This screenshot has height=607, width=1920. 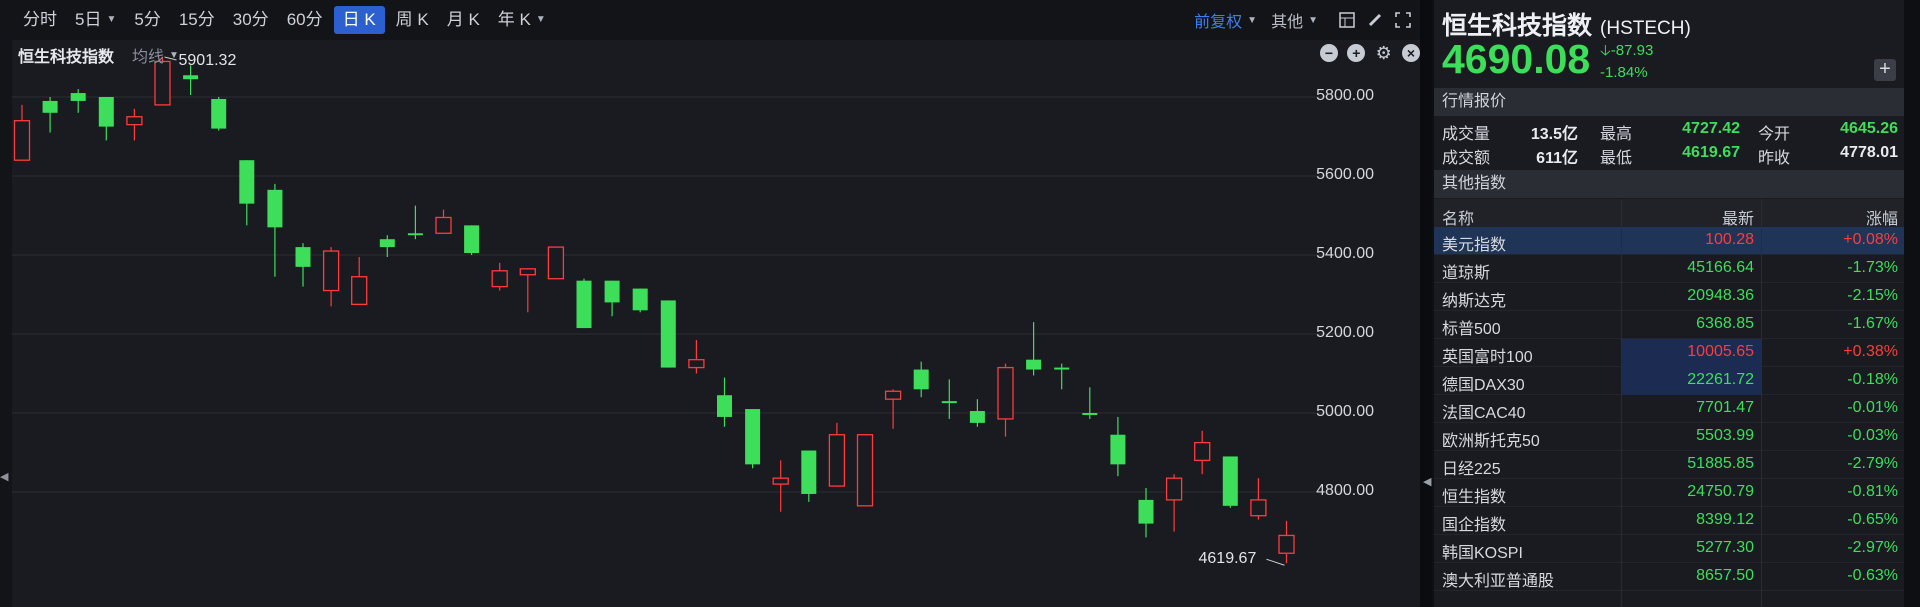 What do you see at coordinates (148, 57) in the screenshot?
I see `indicator-label: 均线` at bounding box center [148, 57].